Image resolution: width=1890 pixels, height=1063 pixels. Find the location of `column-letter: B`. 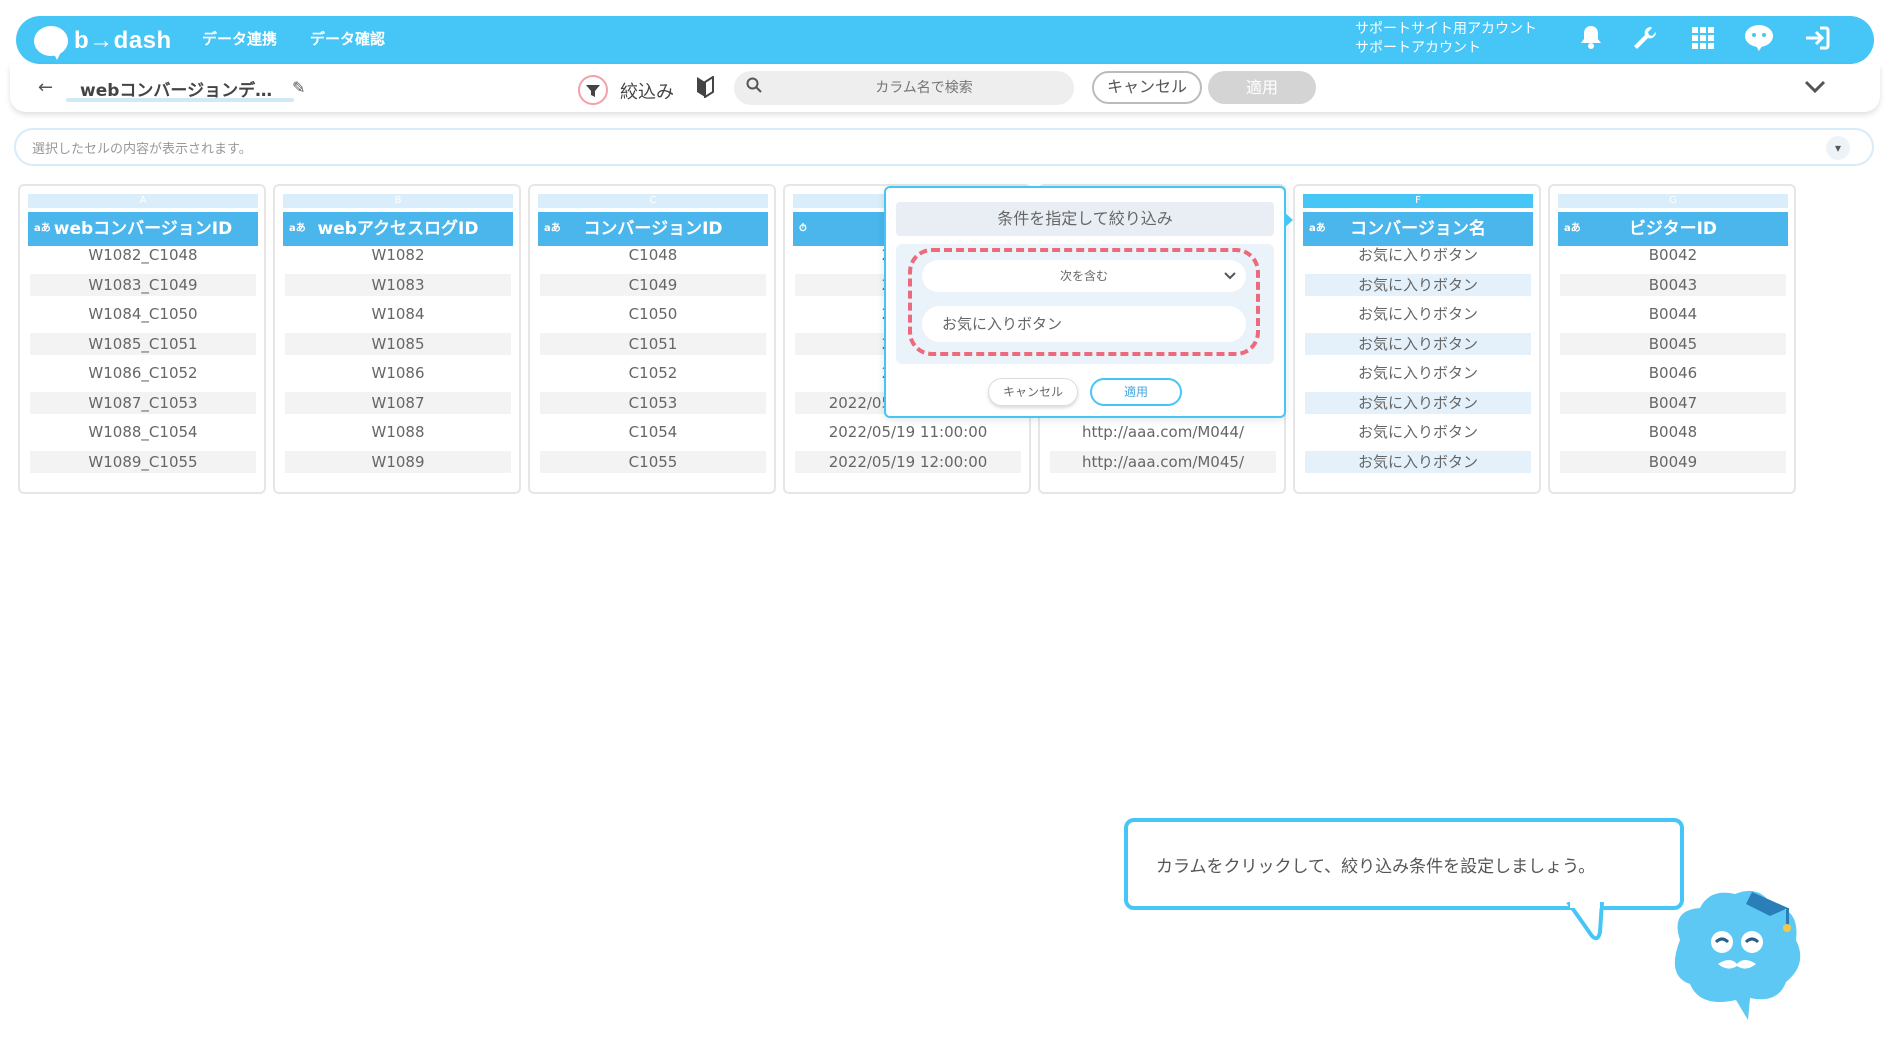

column-letter: B is located at coordinates (398, 201).